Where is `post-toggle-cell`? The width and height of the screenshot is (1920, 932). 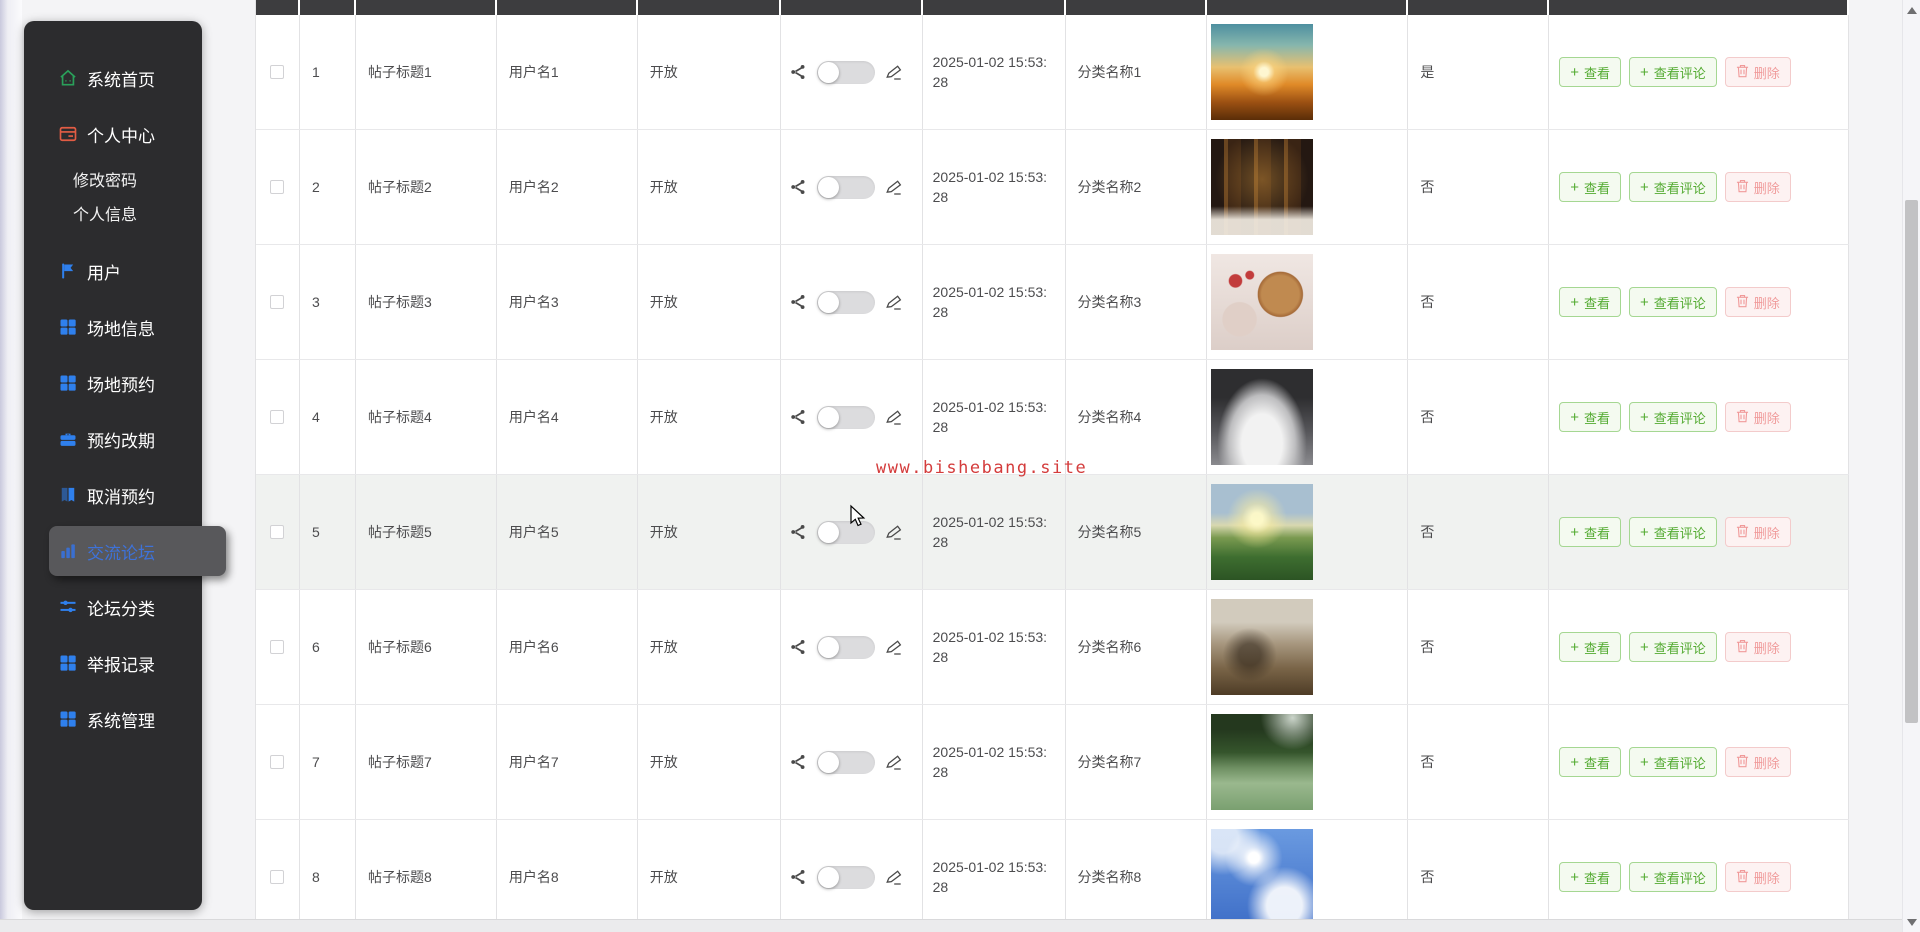 post-toggle-cell is located at coordinates (852, 417).